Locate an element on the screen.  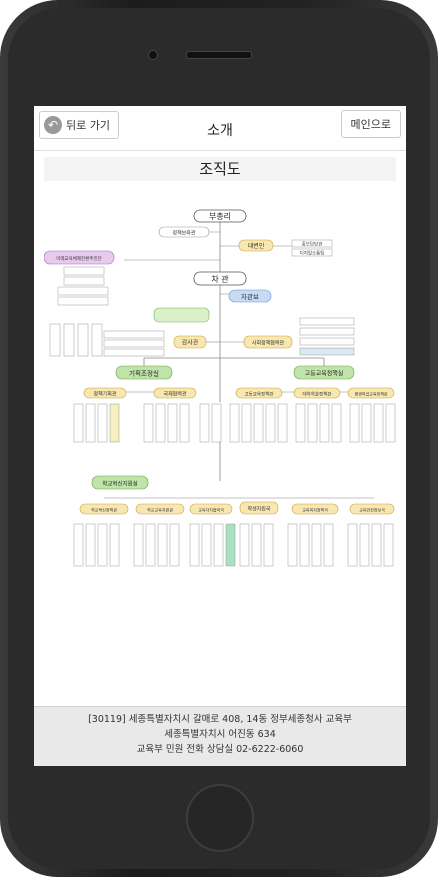
svg-text: 사회정책협력관 is located at coordinates (268, 343).